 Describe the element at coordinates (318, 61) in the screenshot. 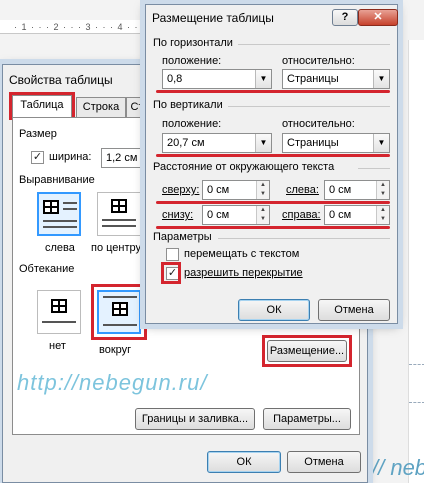

I see `horizontal-relative-label: относительно:` at that location.